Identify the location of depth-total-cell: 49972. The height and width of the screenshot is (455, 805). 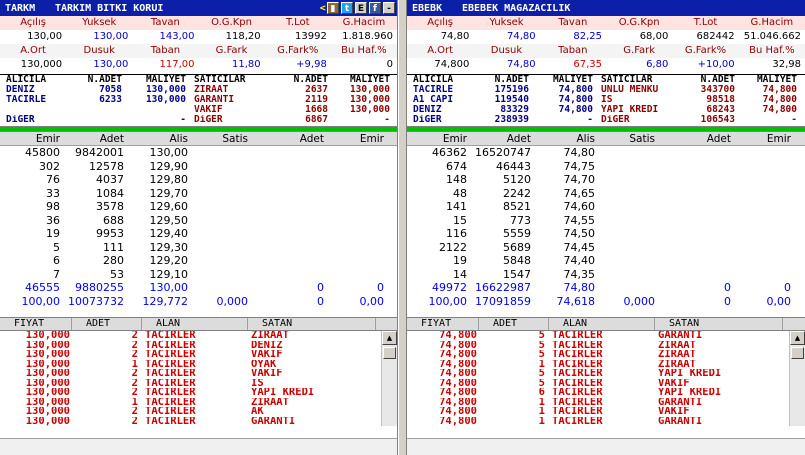
(449, 287).